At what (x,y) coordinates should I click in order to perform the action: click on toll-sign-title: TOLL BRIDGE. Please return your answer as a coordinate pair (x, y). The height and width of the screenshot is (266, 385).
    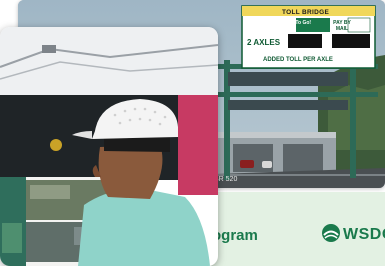
    Looking at the image, I should click on (306, 12).